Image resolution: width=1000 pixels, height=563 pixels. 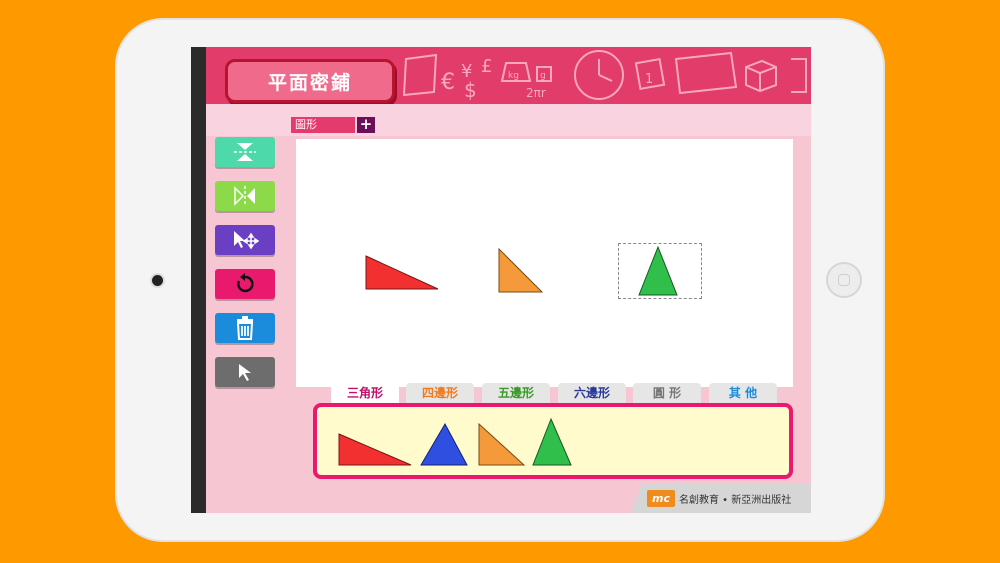 I want to click on palette-green-triangle, so click(x=552, y=441).